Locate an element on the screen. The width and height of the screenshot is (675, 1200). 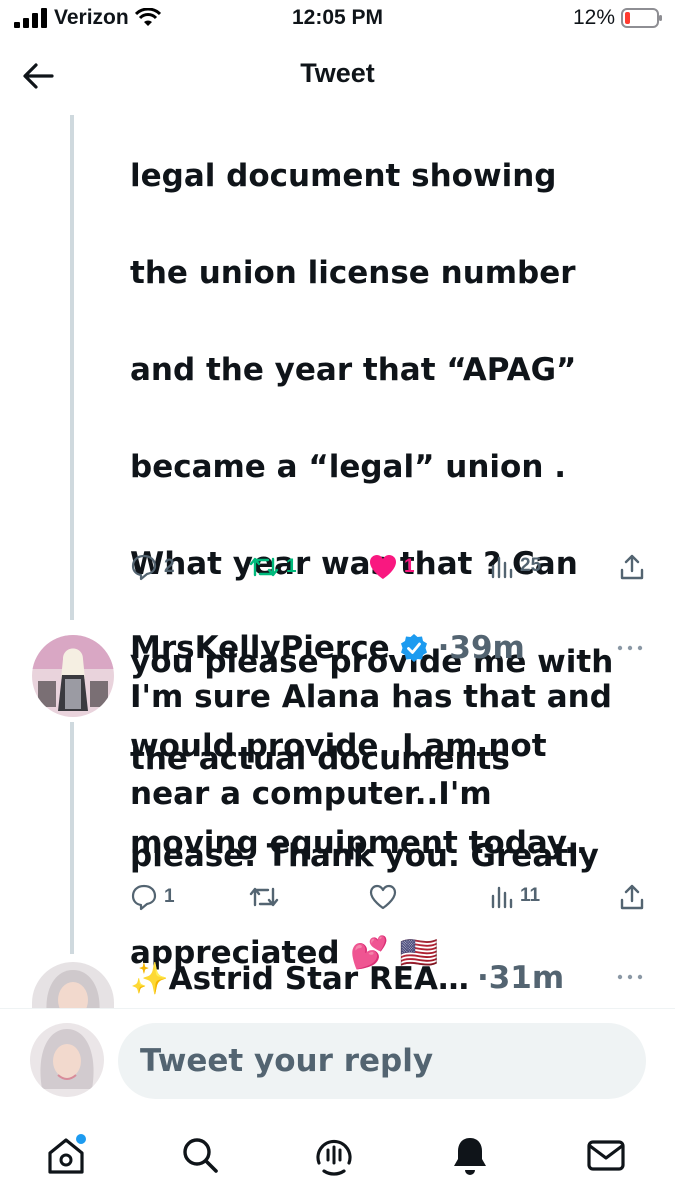
like-button: 1 is located at coordinates (391, 567).